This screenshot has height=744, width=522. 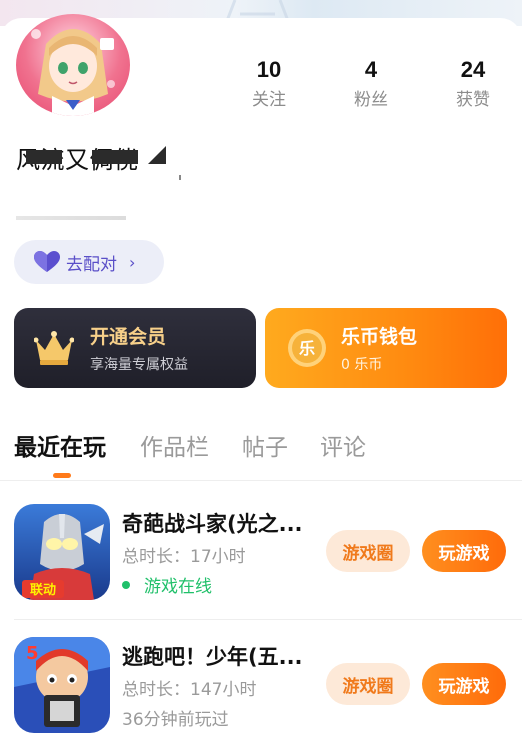 I want to click on tab-comments: 评论, so click(x=343, y=445).